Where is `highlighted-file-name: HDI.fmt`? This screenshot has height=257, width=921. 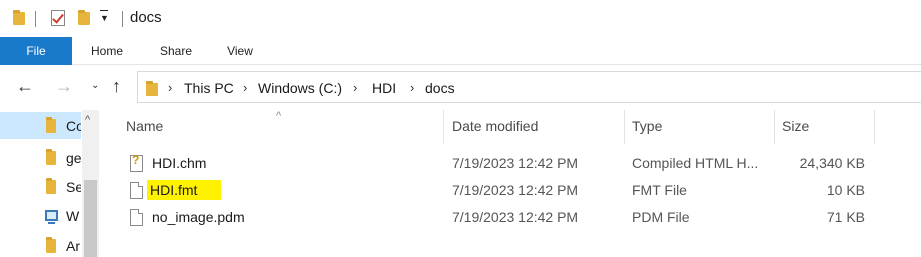 highlighted-file-name: HDI.fmt is located at coordinates (184, 190).